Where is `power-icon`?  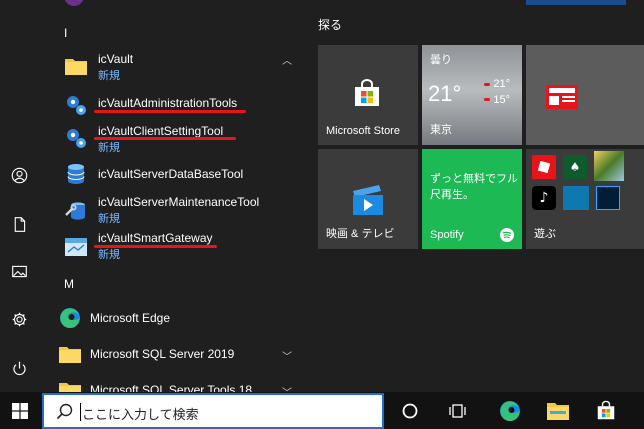
power-icon is located at coordinates (19, 368).